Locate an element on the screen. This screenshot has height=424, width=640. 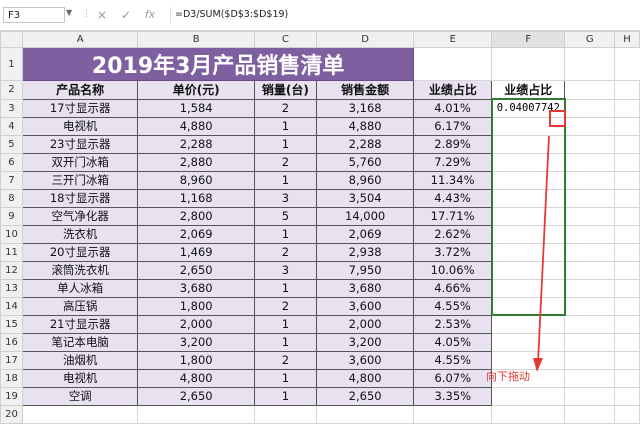
row-header: 20 is located at coordinates (11, 414).